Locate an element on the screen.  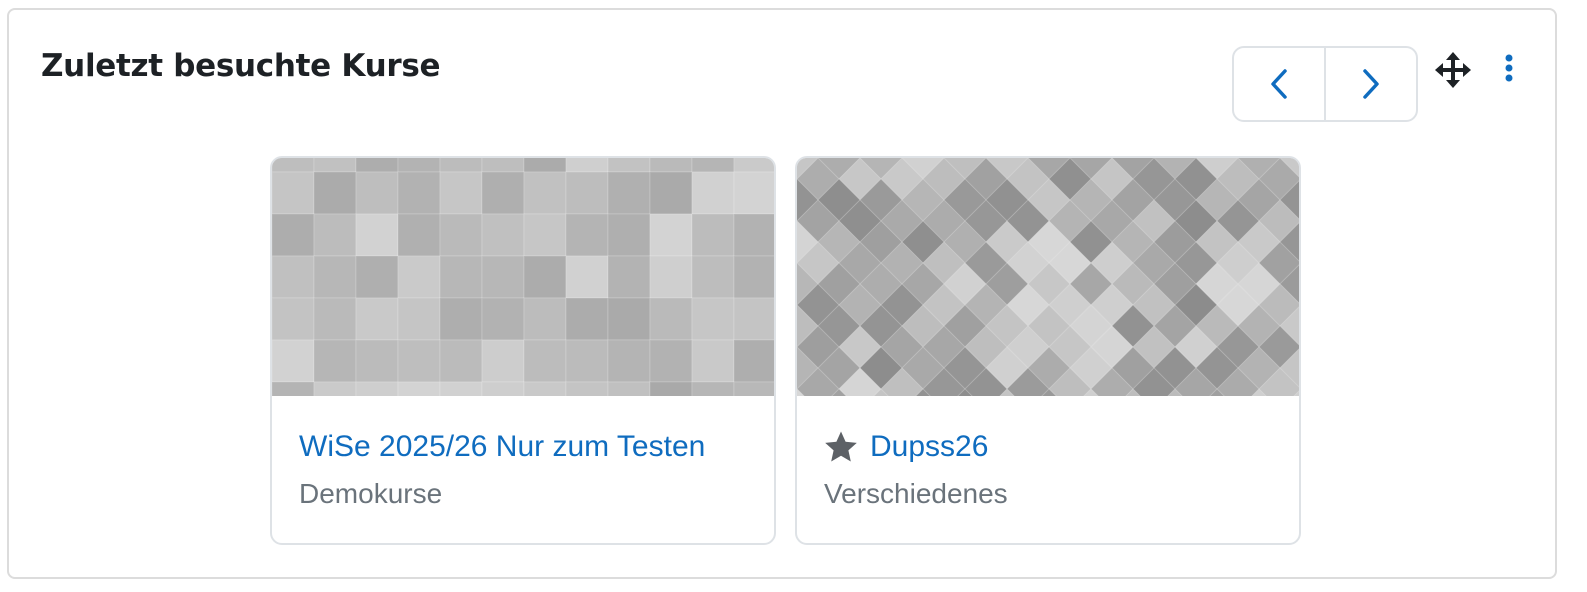
course-title-link: WiSe 2025/26 Nur zum Testen is located at coordinates (502, 447).